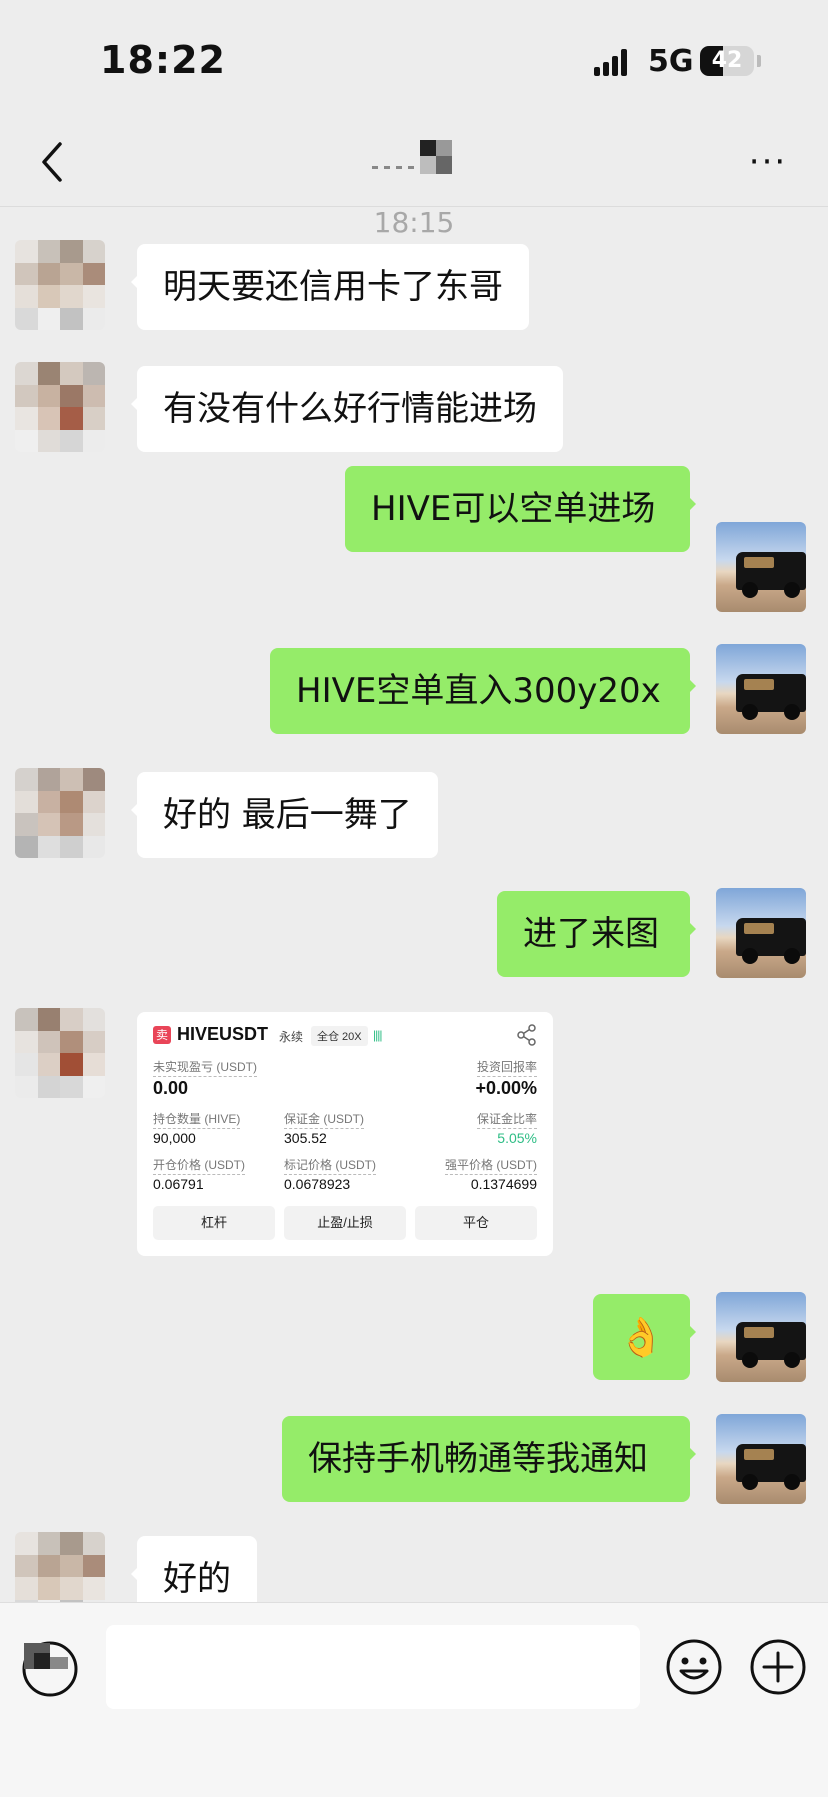 This screenshot has width=828, height=1797. Describe the element at coordinates (330, 1165) in the screenshot. I see `mark-price-label: 标记价格 (USDT)` at that location.